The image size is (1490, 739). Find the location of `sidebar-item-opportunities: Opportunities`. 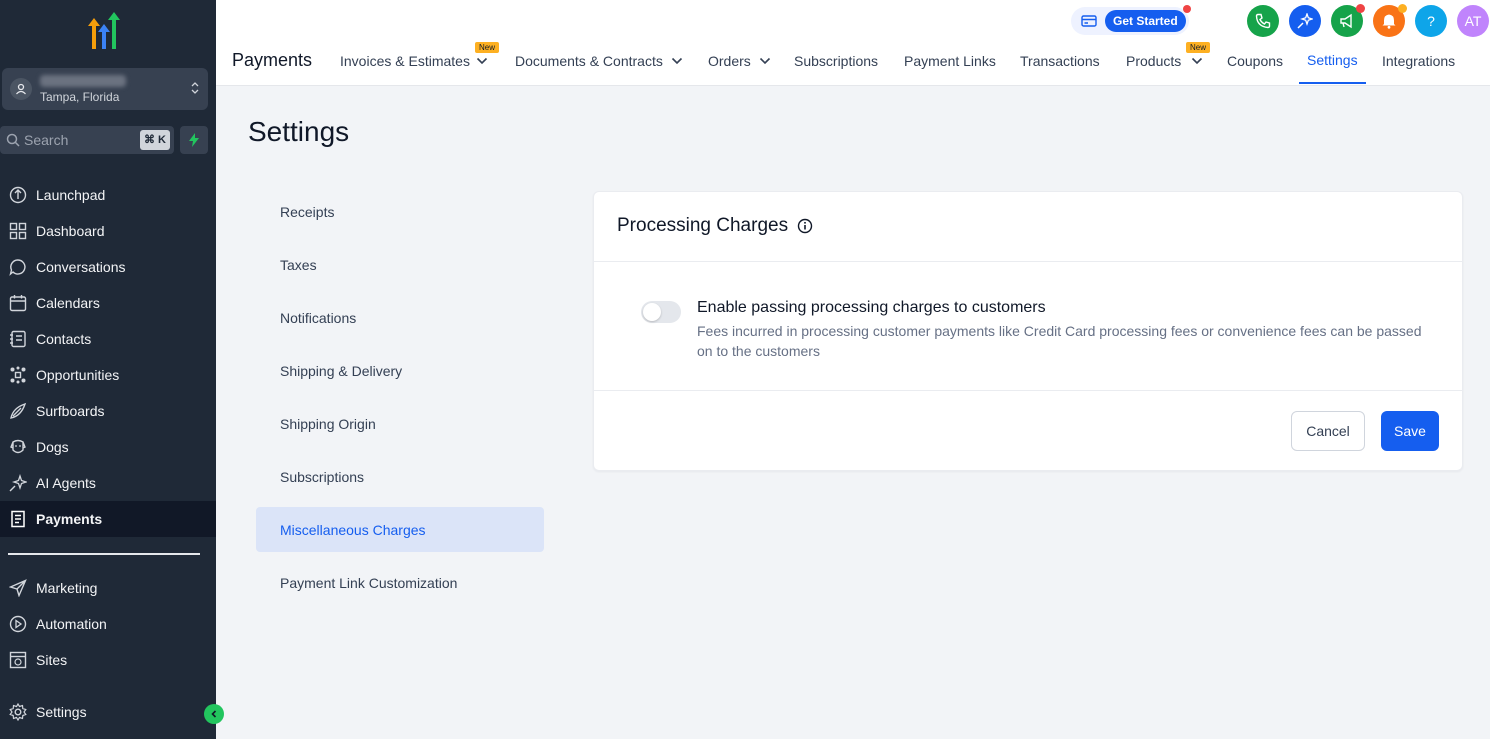

sidebar-item-opportunities: Opportunities is located at coordinates (108, 375).